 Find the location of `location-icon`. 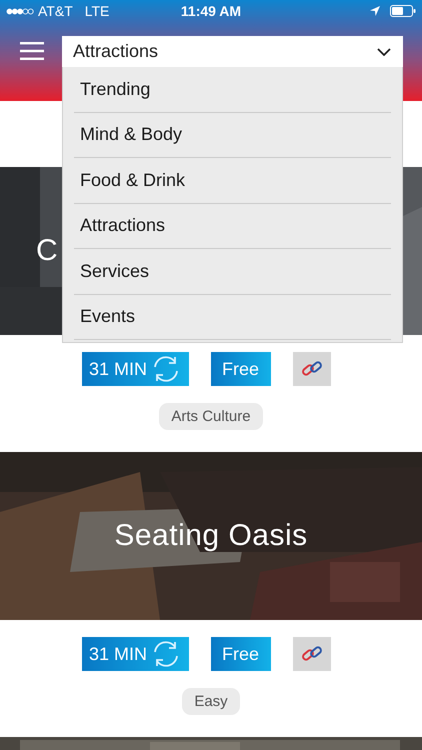

location-icon is located at coordinates (375, 11).